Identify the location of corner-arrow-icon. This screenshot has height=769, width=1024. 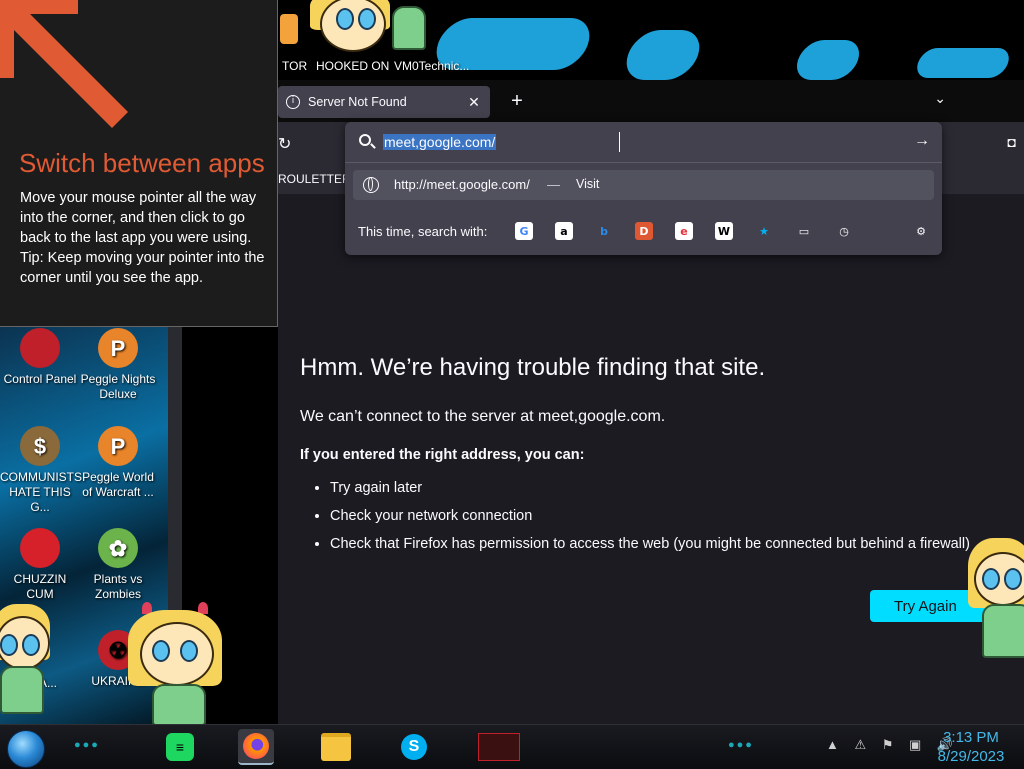
(64, 64).